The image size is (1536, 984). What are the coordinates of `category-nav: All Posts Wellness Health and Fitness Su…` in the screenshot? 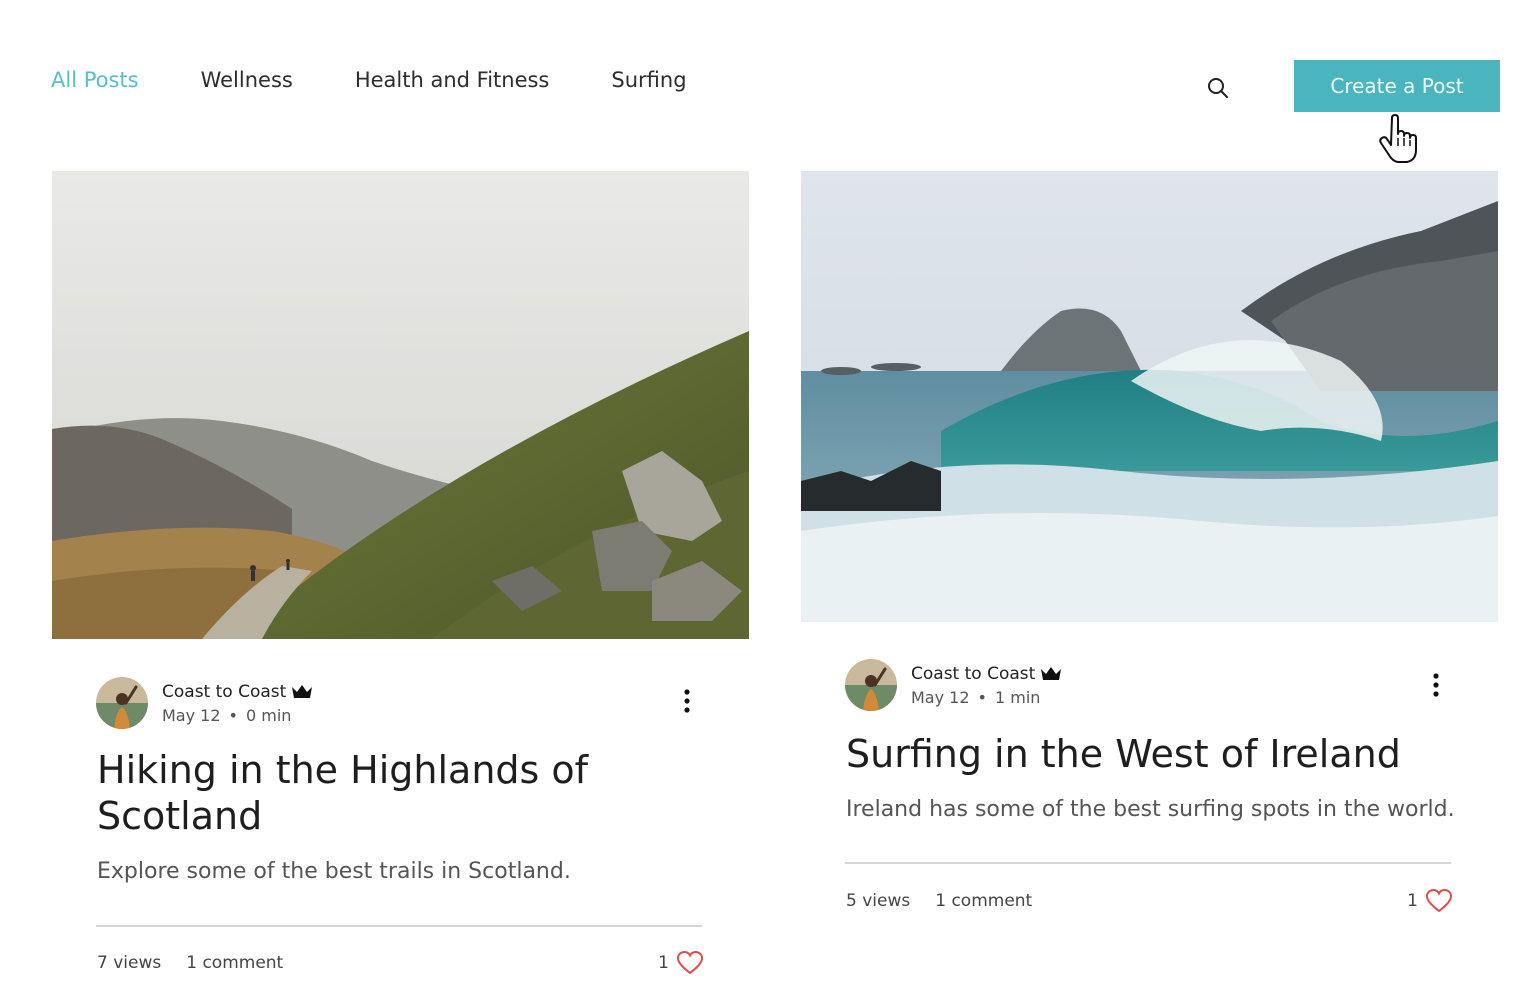 It's located at (369, 80).